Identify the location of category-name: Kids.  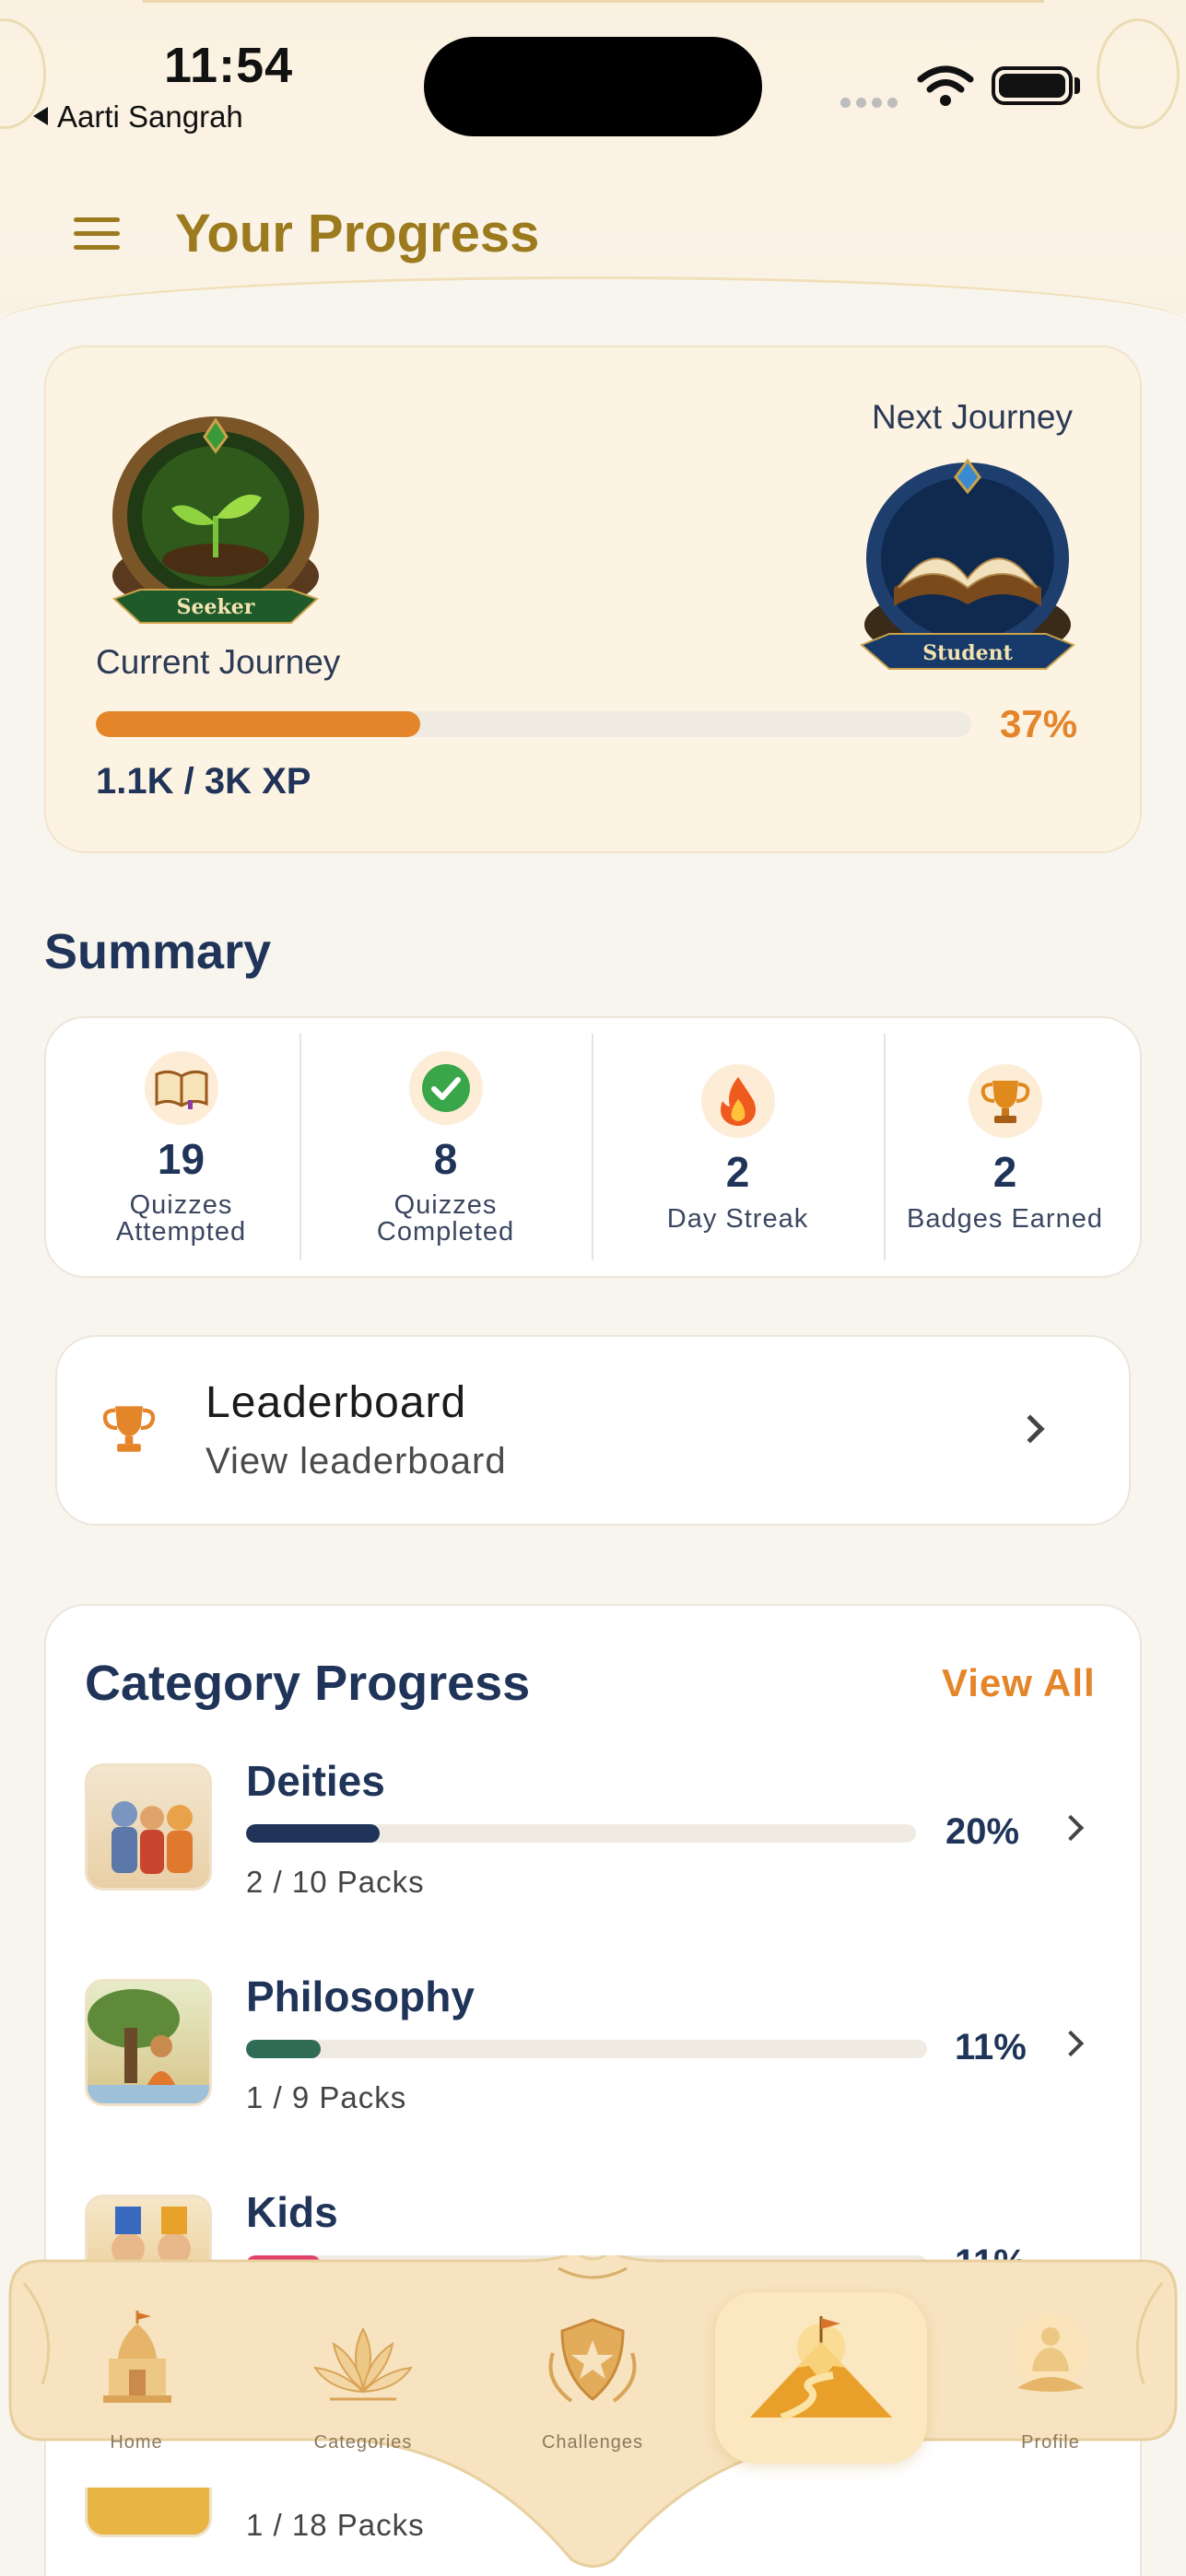
(292, 2212).